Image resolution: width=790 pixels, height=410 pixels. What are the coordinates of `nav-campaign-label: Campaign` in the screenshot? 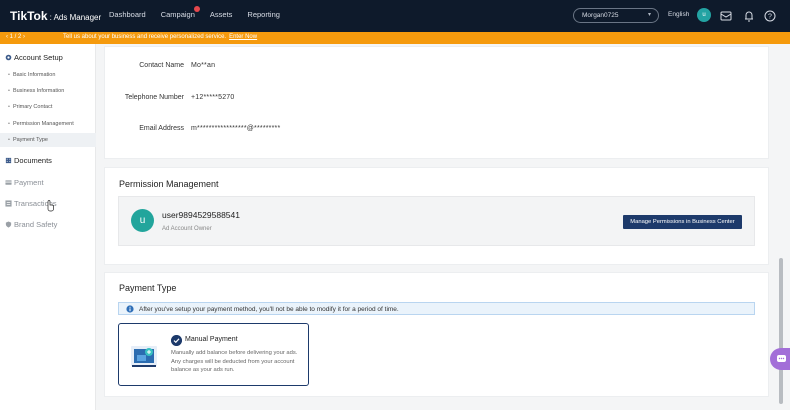 It's located at (177, 14).